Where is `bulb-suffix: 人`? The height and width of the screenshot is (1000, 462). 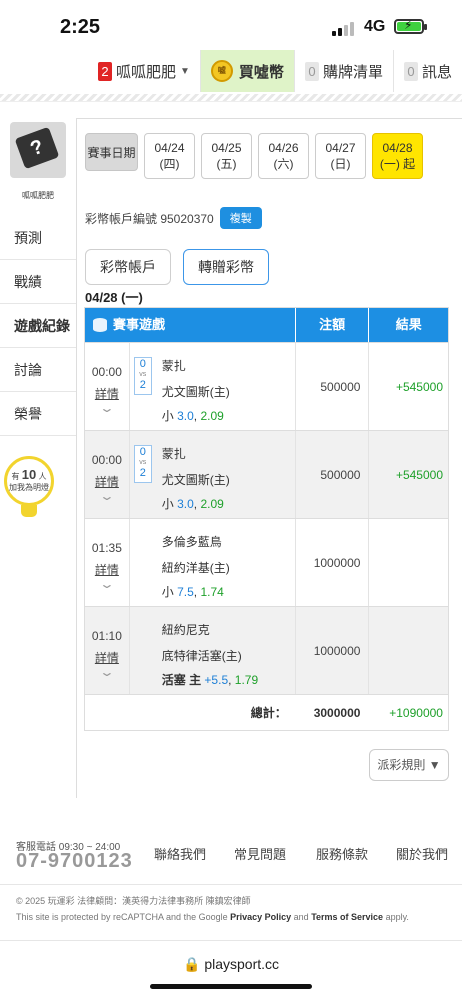
bulb-suffix: 人 is located at coordinates (42, 476).